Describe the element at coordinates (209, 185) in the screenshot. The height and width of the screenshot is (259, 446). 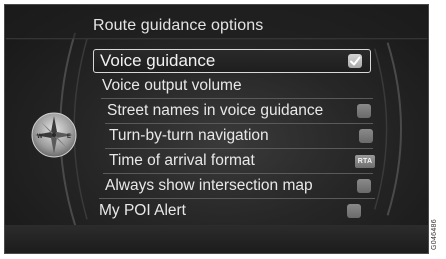
I see `menu-item-label: Always show intersection map` at that location.